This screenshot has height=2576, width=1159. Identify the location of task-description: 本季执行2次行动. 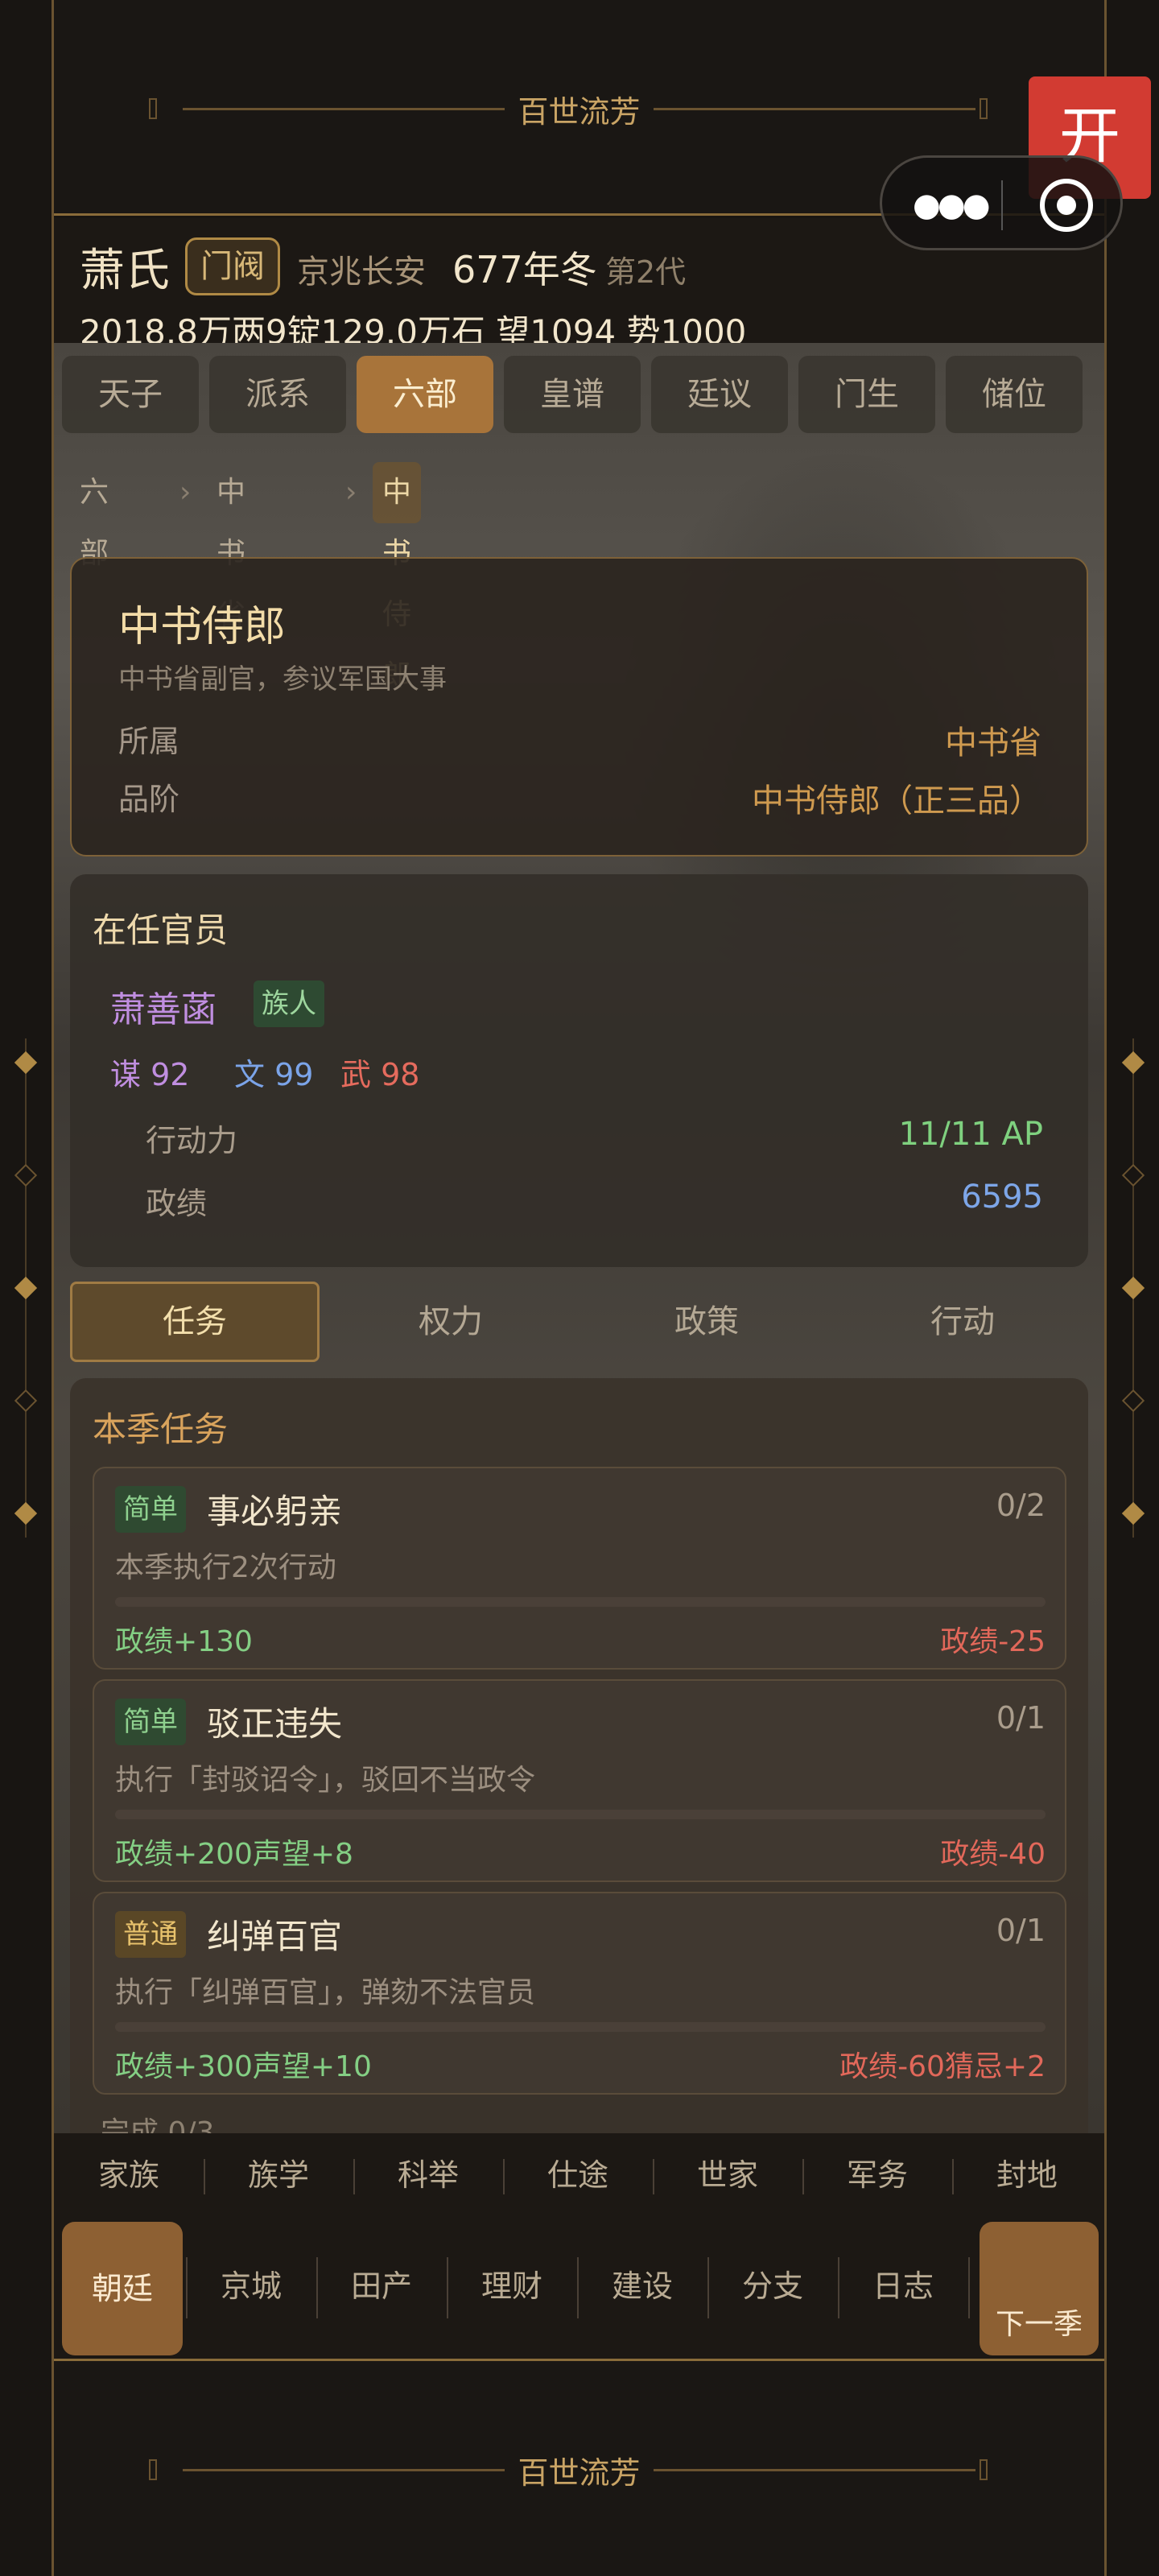
(225, 1567).